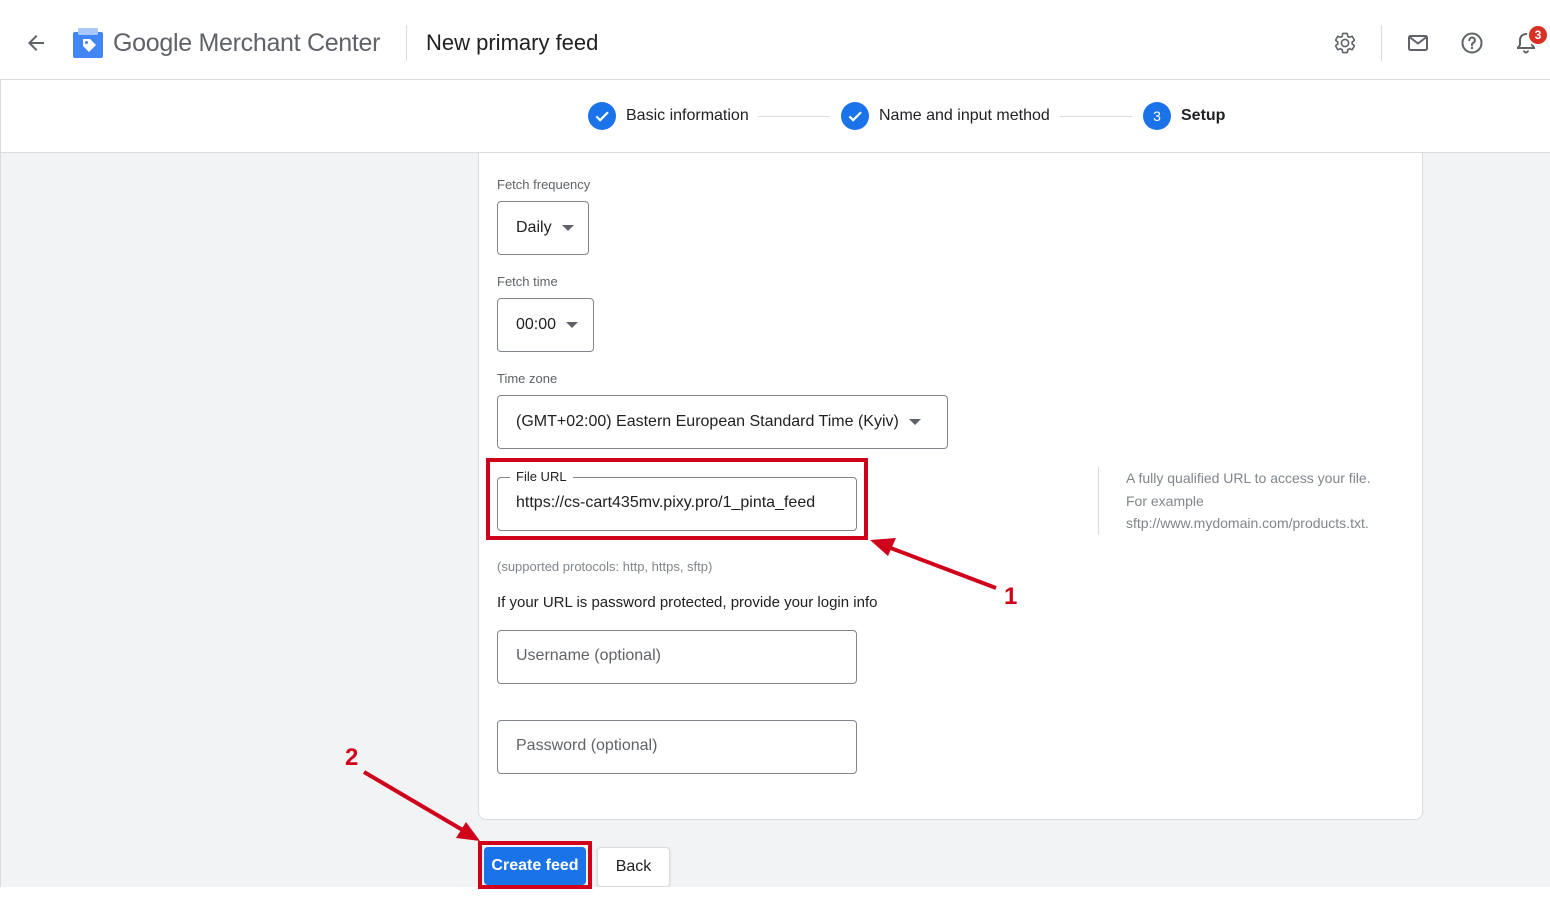 The image size is (1550, 897). What do you see at coordinates (512, 42) in the screenshot?
I see `page-title: New primary feed` at bounding box center [512, 42].